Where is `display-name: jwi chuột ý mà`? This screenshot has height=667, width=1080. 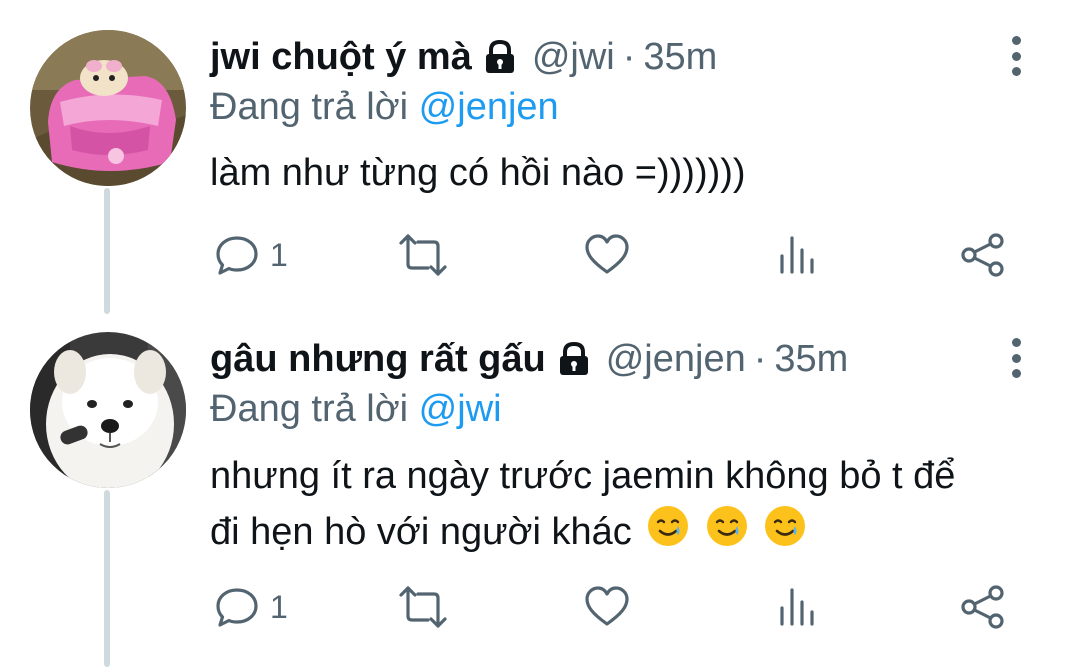 display-name: jwi chuột ý mà is located at coordinates (341, 57).